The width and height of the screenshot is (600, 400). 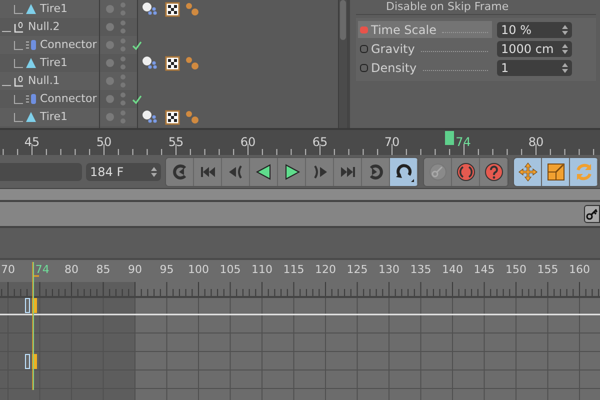 I want to click on frame-number: 155, so click(x=547, y=270).